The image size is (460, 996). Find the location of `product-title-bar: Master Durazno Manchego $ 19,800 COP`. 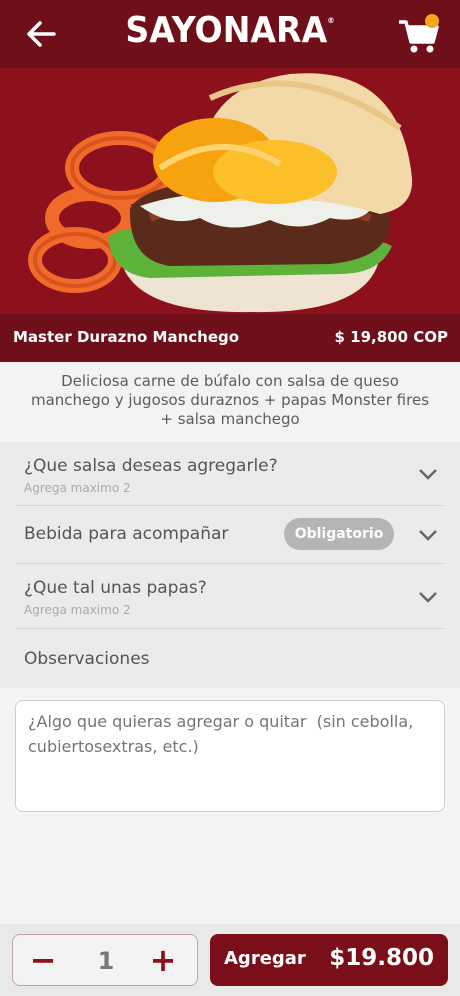

product-title-bar: Master Durazno Manchego $ 19,800 COP is located at coordinates (230, 338).